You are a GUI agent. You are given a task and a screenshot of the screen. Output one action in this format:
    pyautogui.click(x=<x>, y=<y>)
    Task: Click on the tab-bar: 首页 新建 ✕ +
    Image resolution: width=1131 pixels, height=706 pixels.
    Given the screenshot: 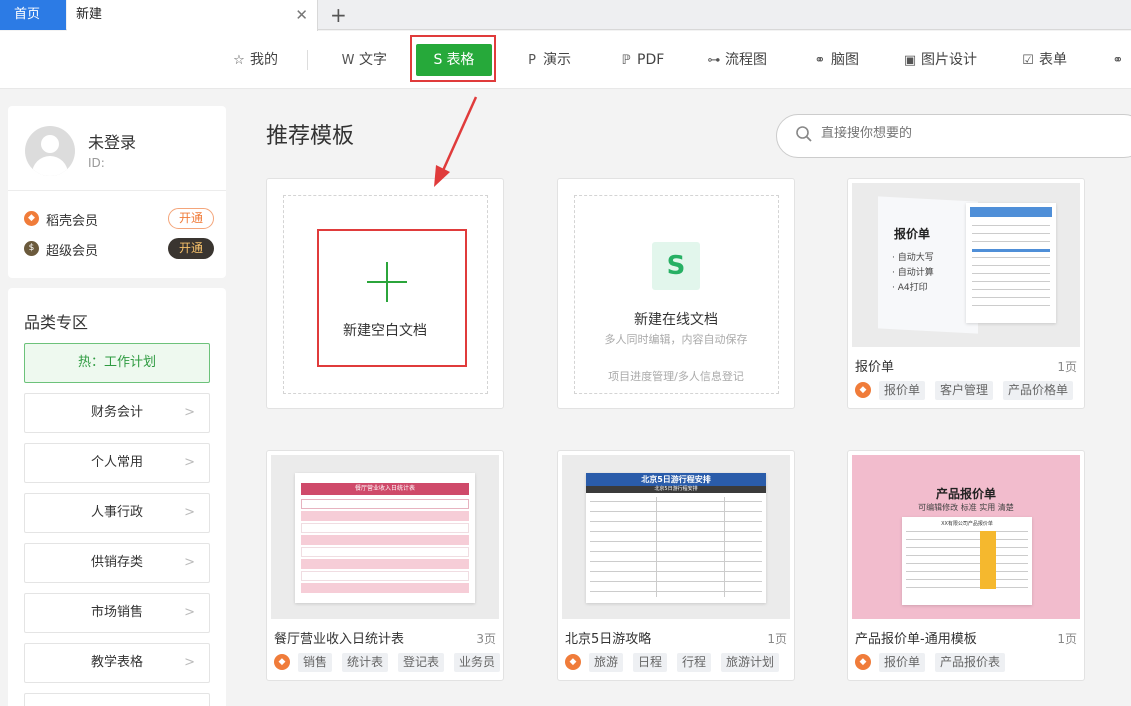 What is the action you would take?
    pyautogui.click(x=565, y=15)
    